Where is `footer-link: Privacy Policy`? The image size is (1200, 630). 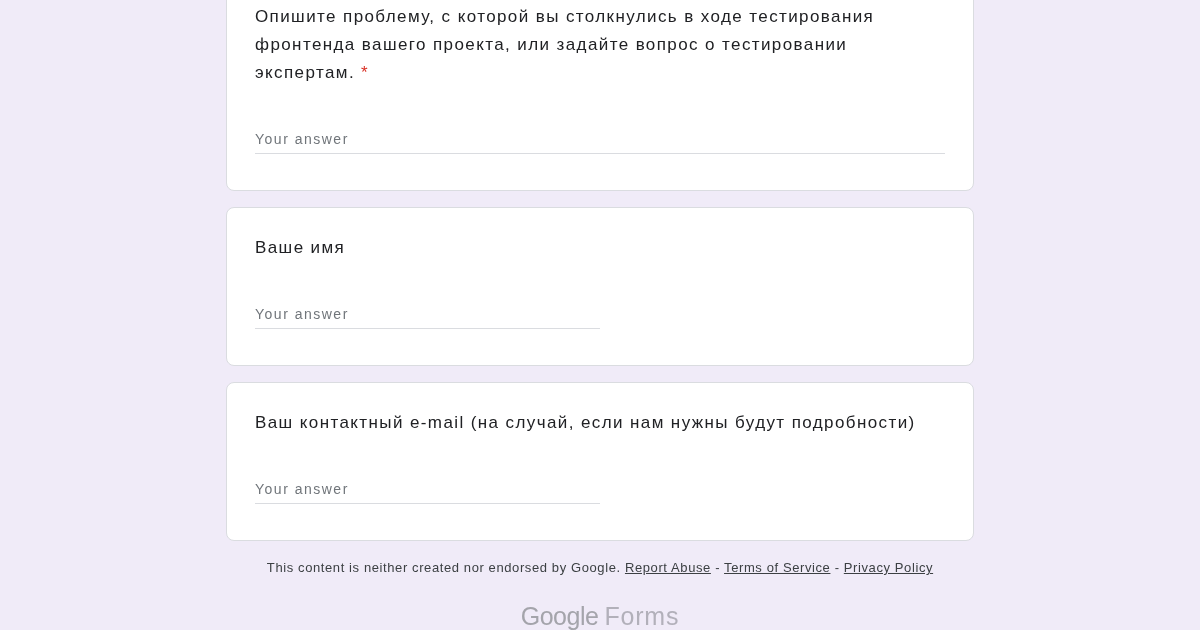
footer-link: Privacy Policy is located at coordinates (888, 567).